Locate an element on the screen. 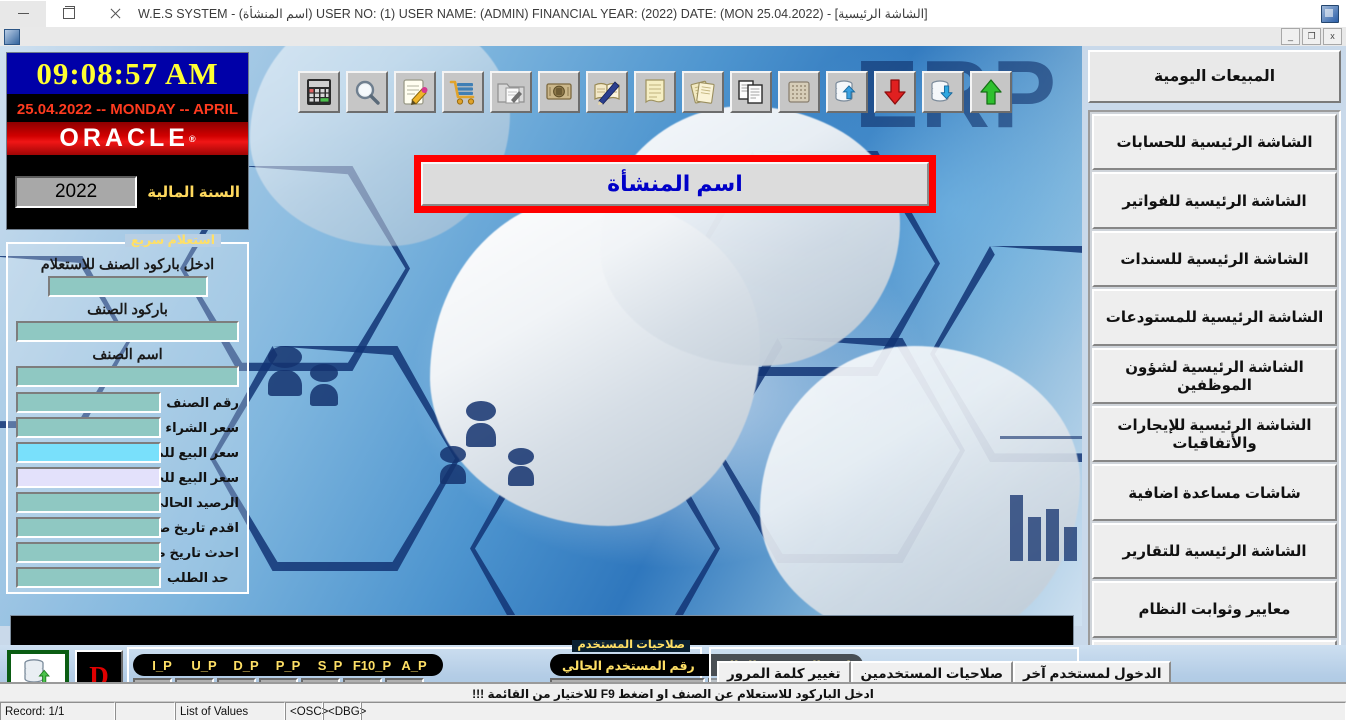  fiscal-year-row: السنة المالية 2022 is located at coordinates (127, 191).